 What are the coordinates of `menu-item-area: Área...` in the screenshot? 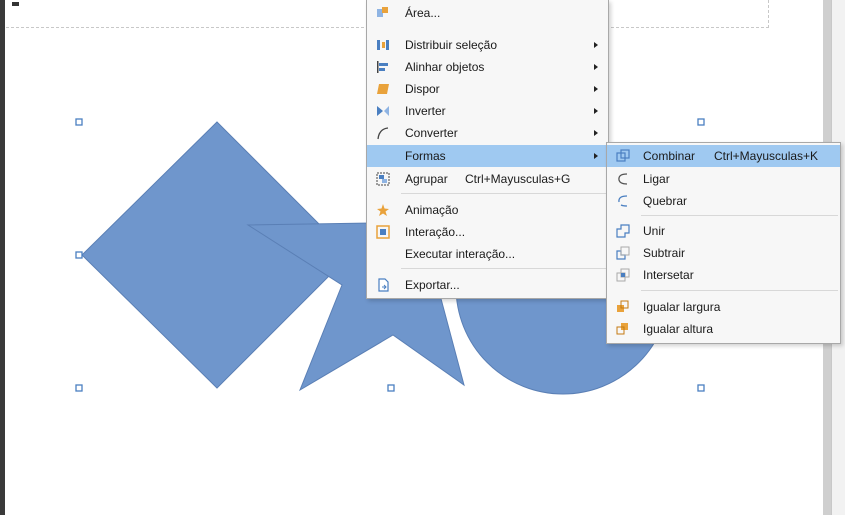 It's located at (487, 13).